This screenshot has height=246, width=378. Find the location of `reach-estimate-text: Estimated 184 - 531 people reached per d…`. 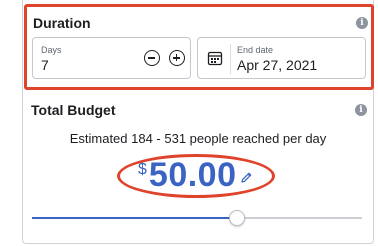

reach-estimate-text: Estimated 184 - 531 people reached per d… is located at coordinates (198, 138).